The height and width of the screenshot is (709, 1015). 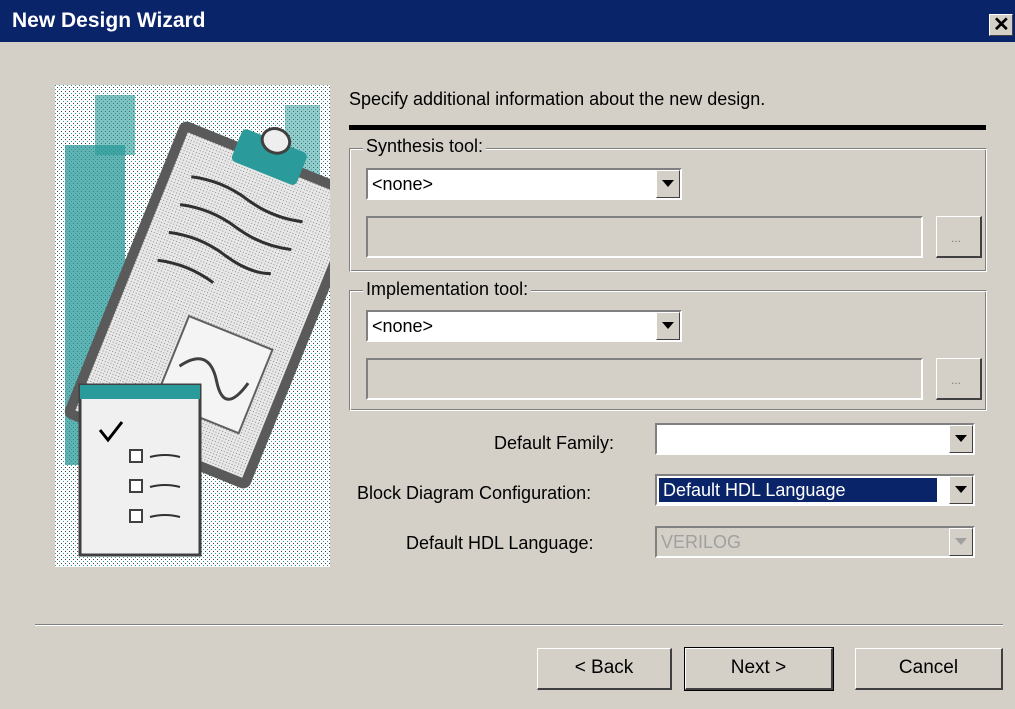 What do you see at coordinates (701, 542) in the screenshot?
I see `default-hdl-language-value: VERILOG` at bounding box center [701, 542].